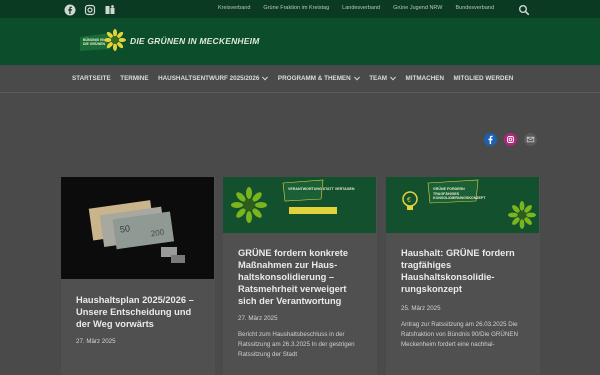 This screenshot has width=600, height=375. What do you see at coordinates (314, 78) in the screenshot?
I see `nav-label: PROGRAMM & THEMEN` at bounding box center [314, 78].